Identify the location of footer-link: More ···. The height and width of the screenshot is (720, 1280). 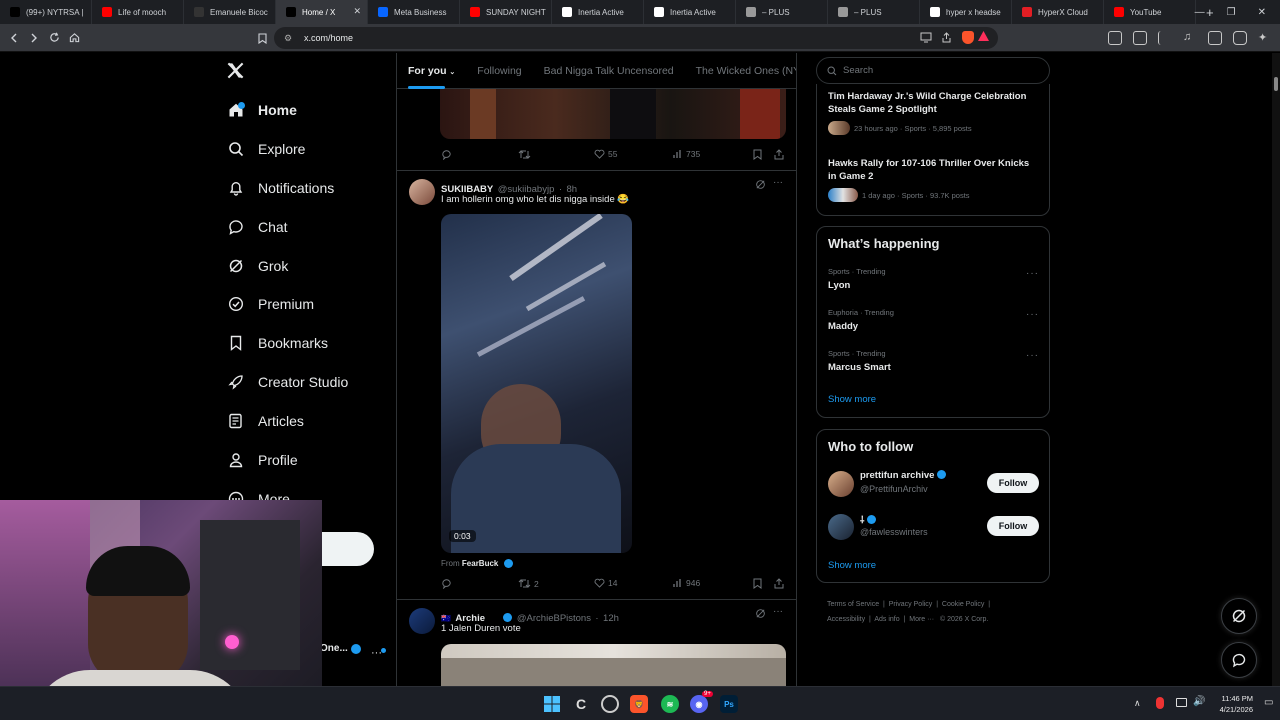
(921, 619).